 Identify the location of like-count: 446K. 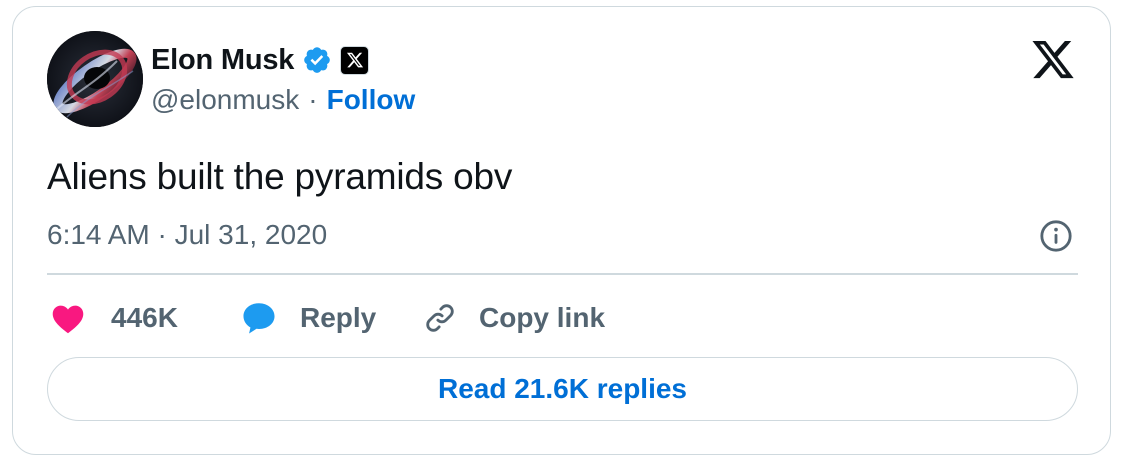
(144, 317).